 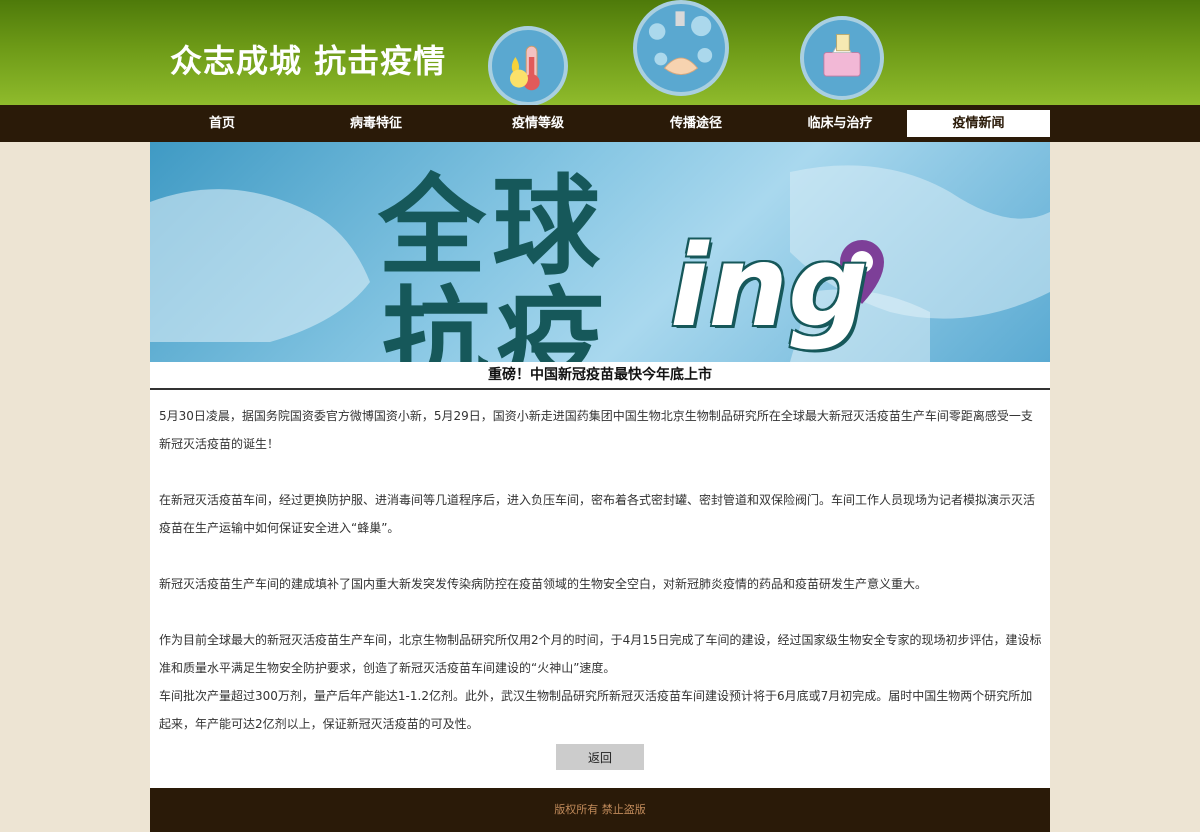 What do you see at coordinates (538, 123) in the screenshot?
I see `nav-item-epidemic-level: 疫情等级` at bounding box center [538, 123].